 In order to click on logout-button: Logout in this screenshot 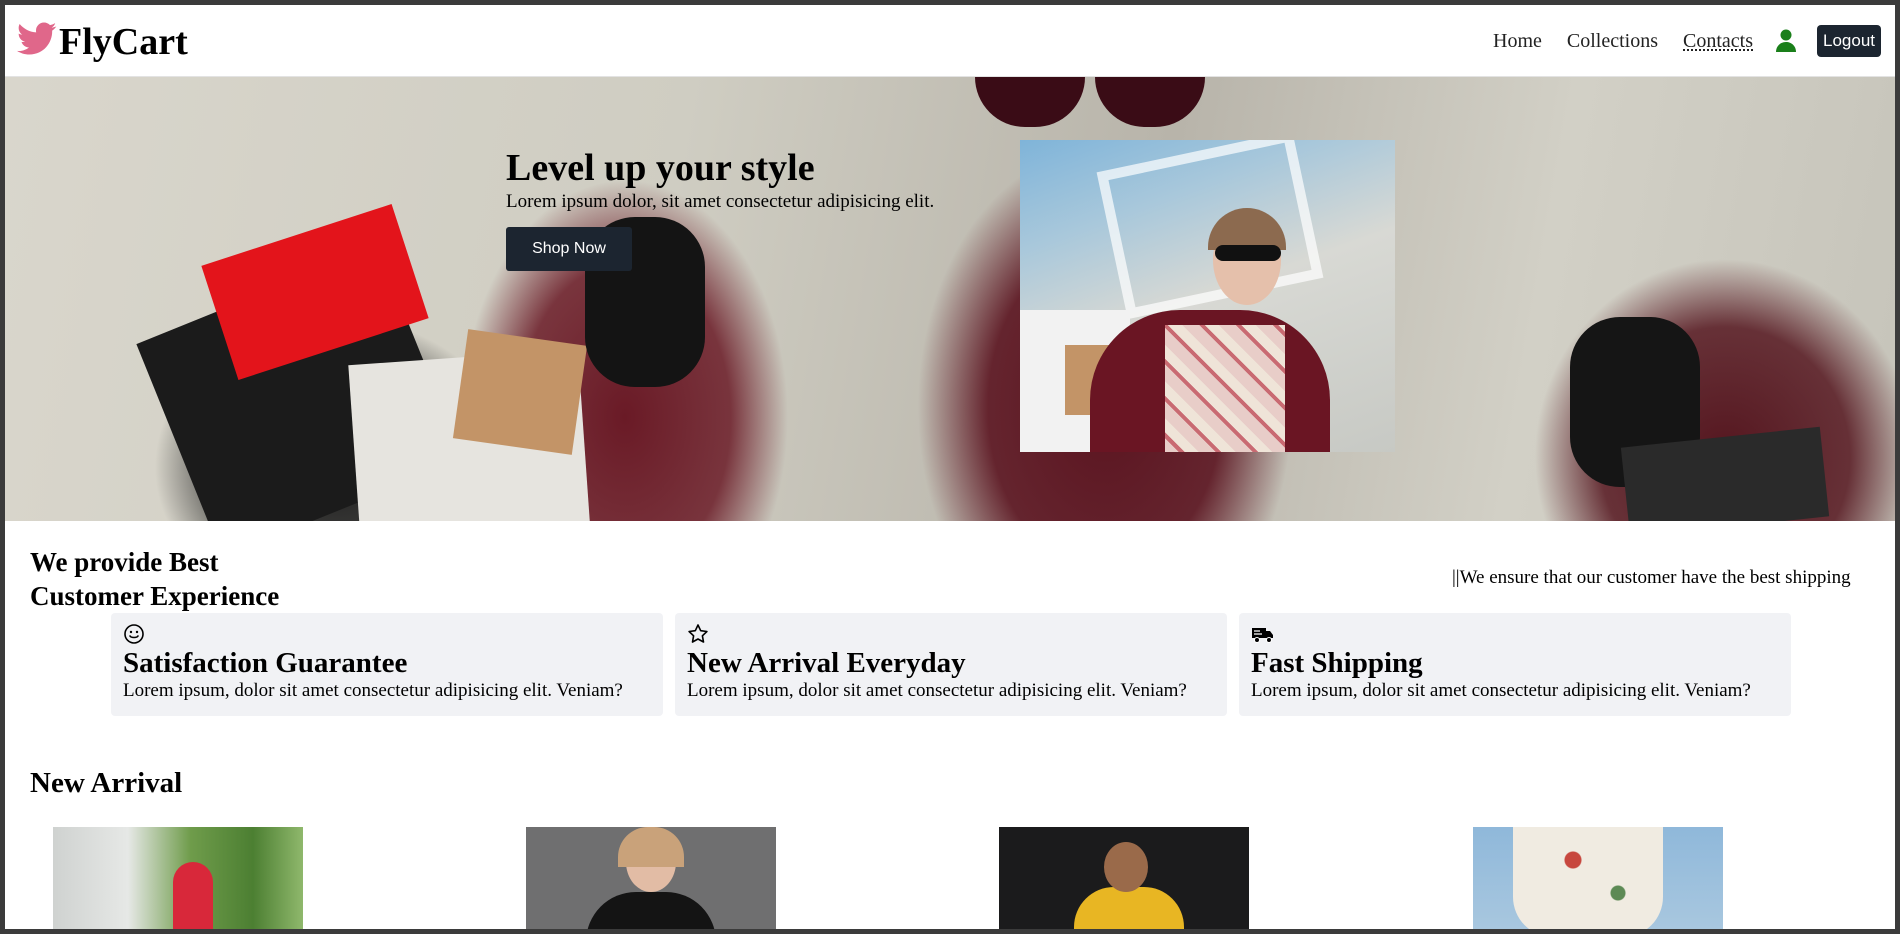, I will do `click(1849, 41)`.